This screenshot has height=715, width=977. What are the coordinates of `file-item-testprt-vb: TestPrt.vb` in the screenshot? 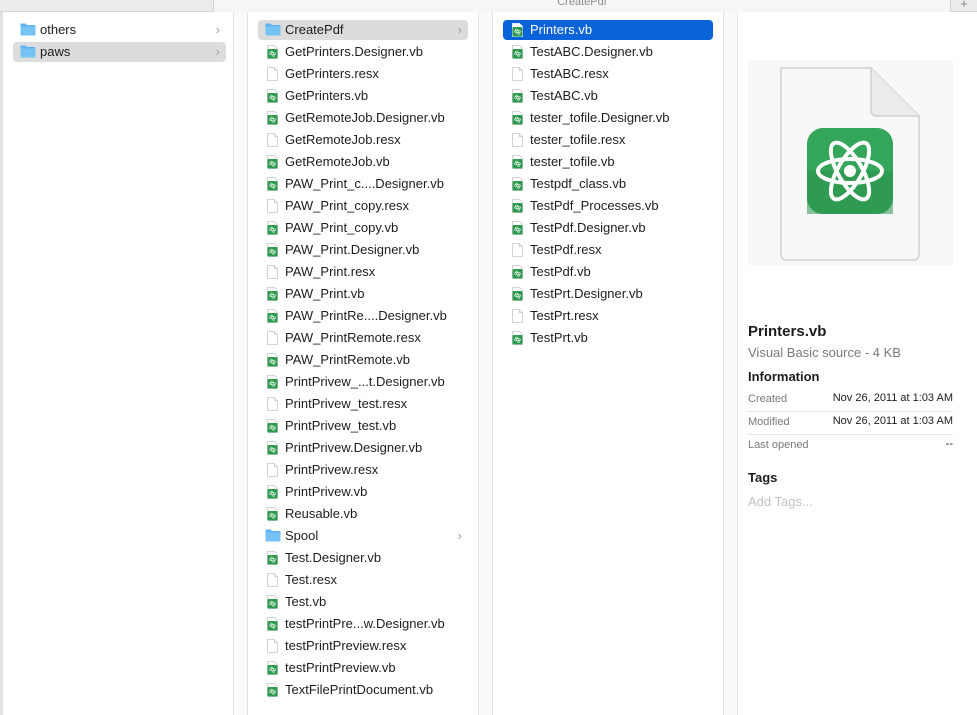 It's located at (608, 338).